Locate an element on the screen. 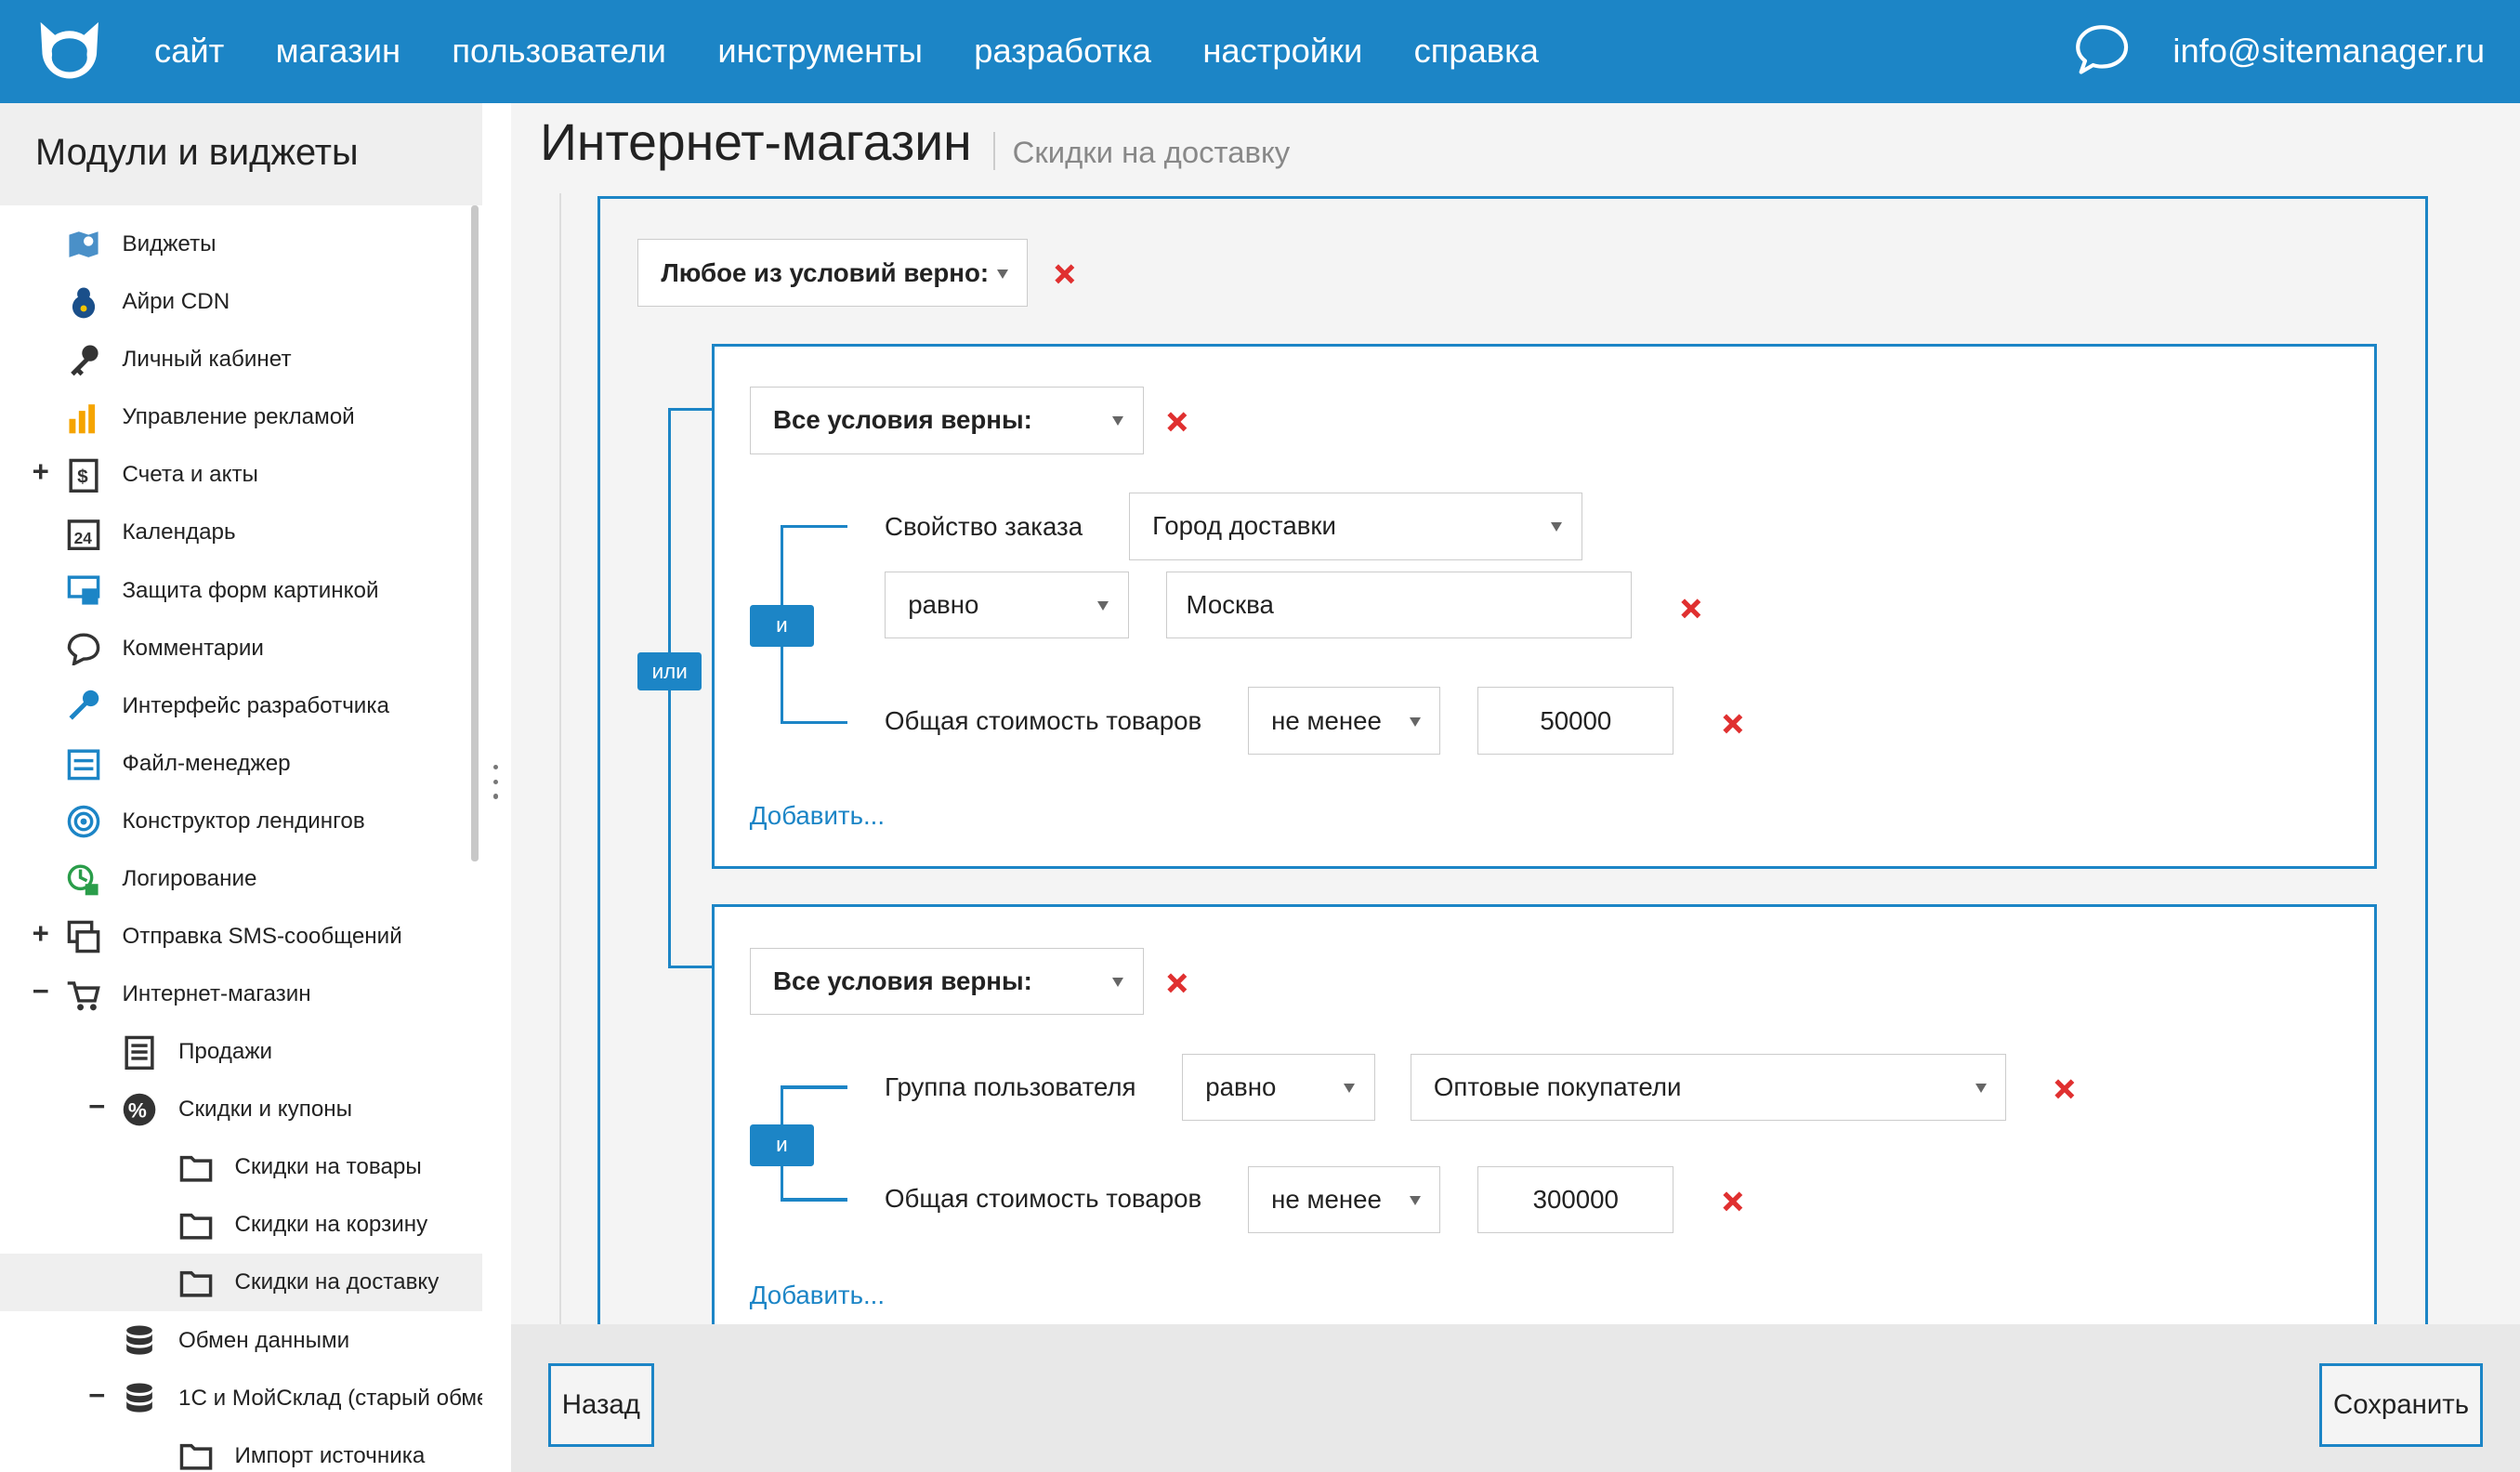 This screenshot has height=1472, width=2520. total-cost-input: 50000 is located at coordinates (1575, 721).